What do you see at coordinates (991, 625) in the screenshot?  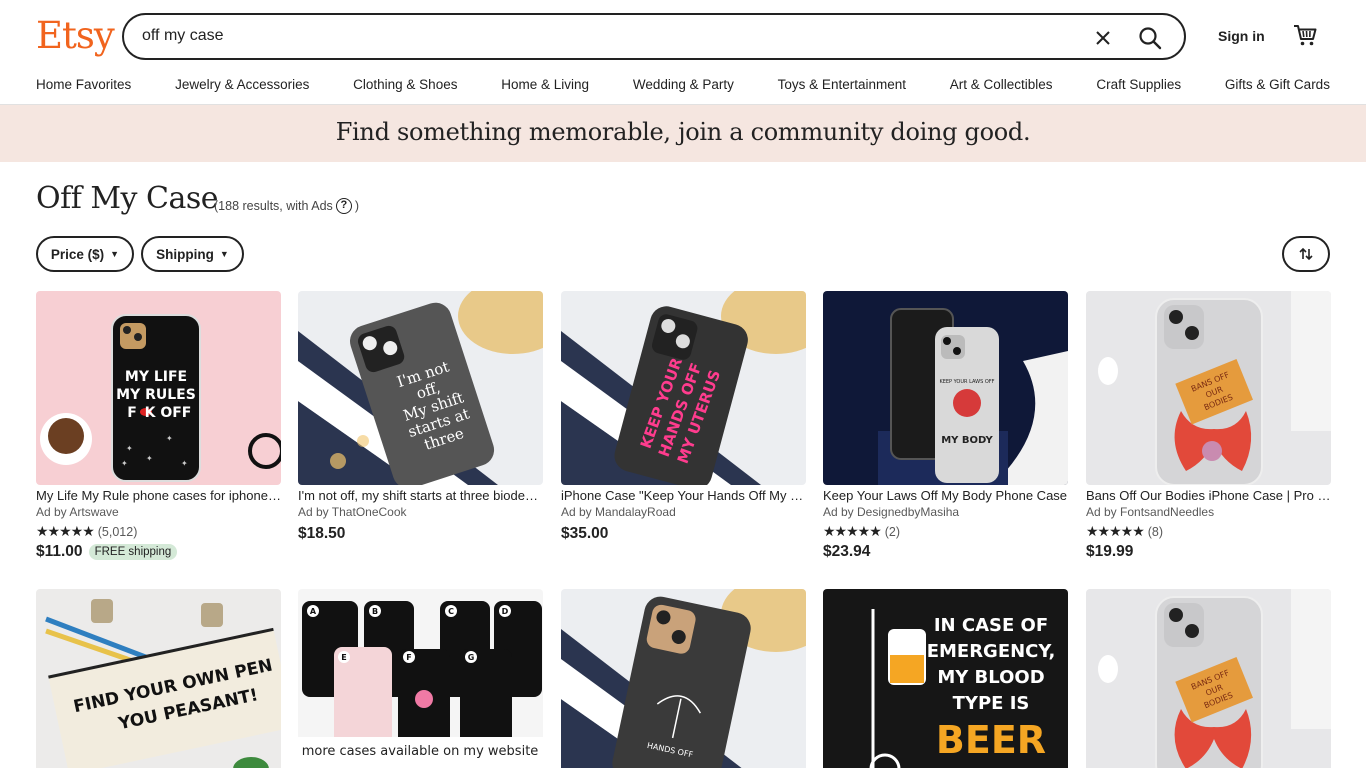 I see `image-text: IN CASE OF` at bounding box center [991, 625].